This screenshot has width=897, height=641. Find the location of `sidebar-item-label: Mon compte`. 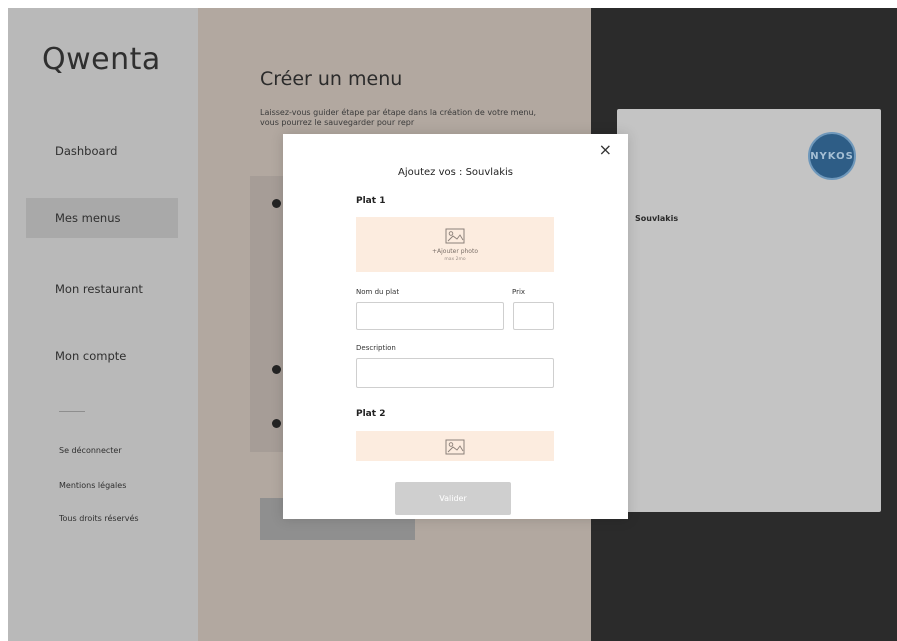

sidebar-item-label: Mon compte is located at coordinates (91, 356).